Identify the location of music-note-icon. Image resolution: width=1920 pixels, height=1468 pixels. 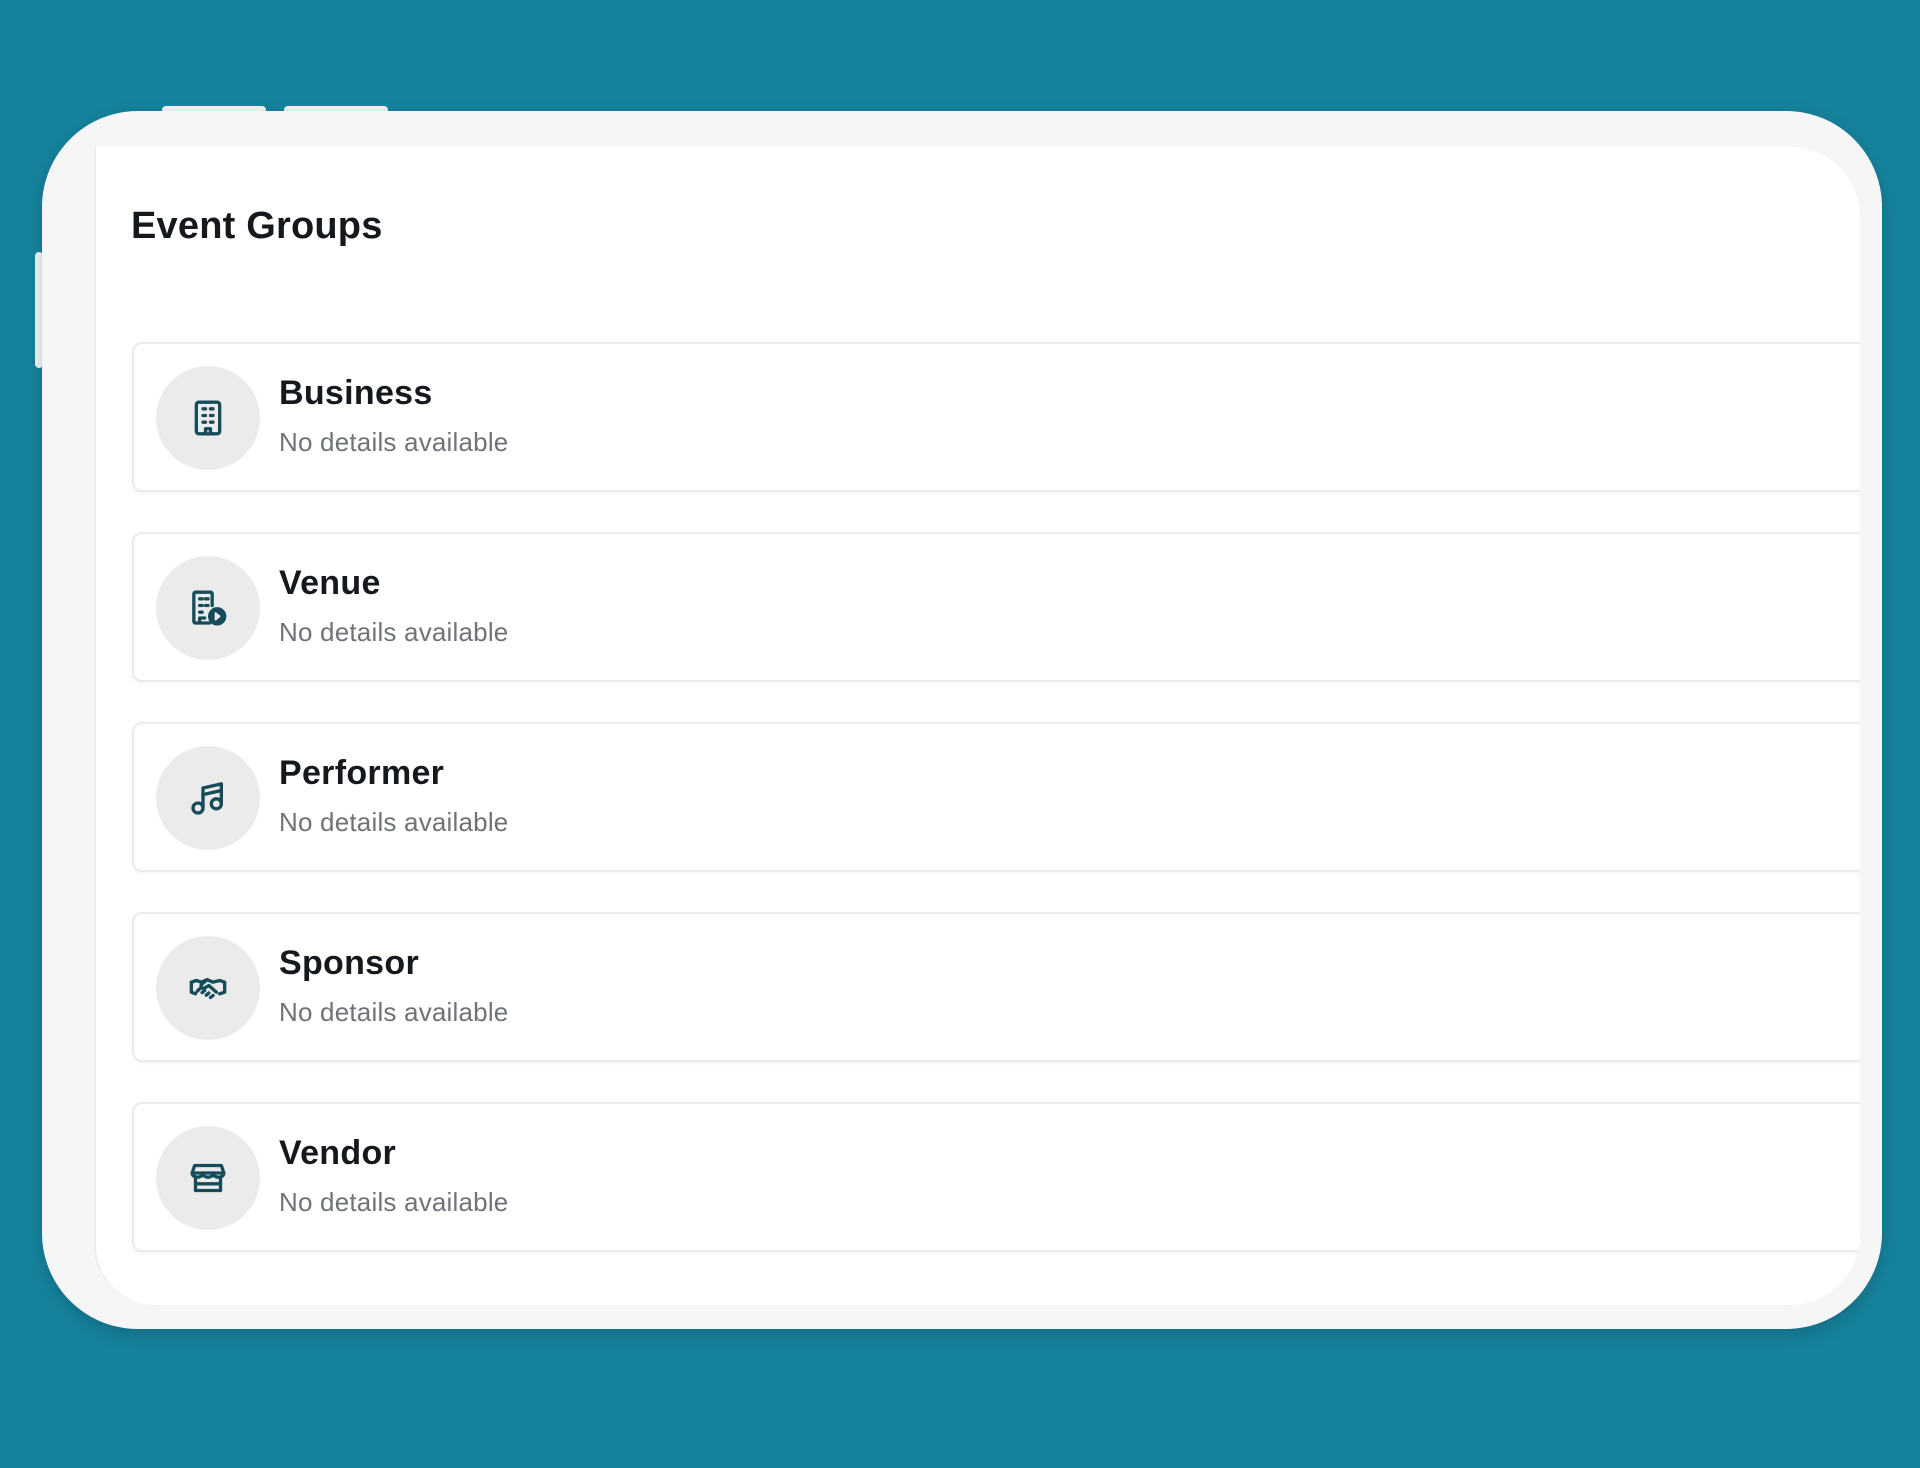
(207, 798).